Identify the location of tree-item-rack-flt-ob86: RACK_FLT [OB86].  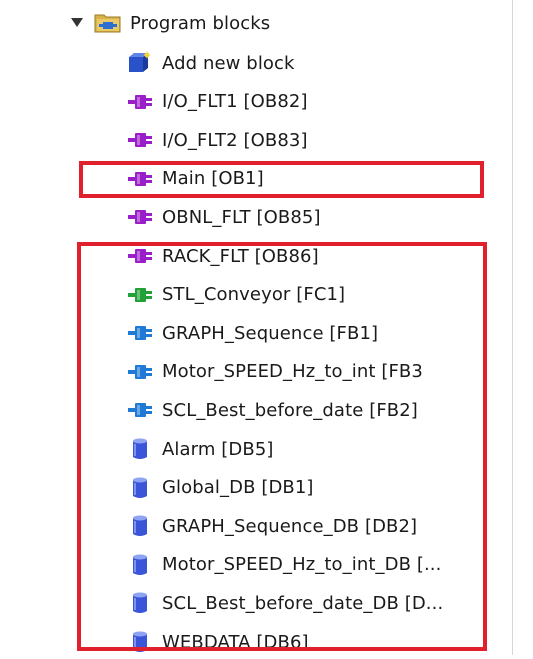
(222, 256).